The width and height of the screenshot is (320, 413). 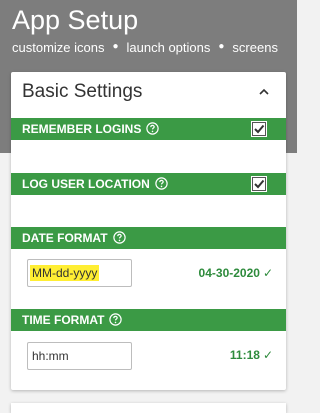 What do you see at coordinates (259, 184) in the screenshot?
I see `log-user-location-checkbox` at bounding box center [259, 184].